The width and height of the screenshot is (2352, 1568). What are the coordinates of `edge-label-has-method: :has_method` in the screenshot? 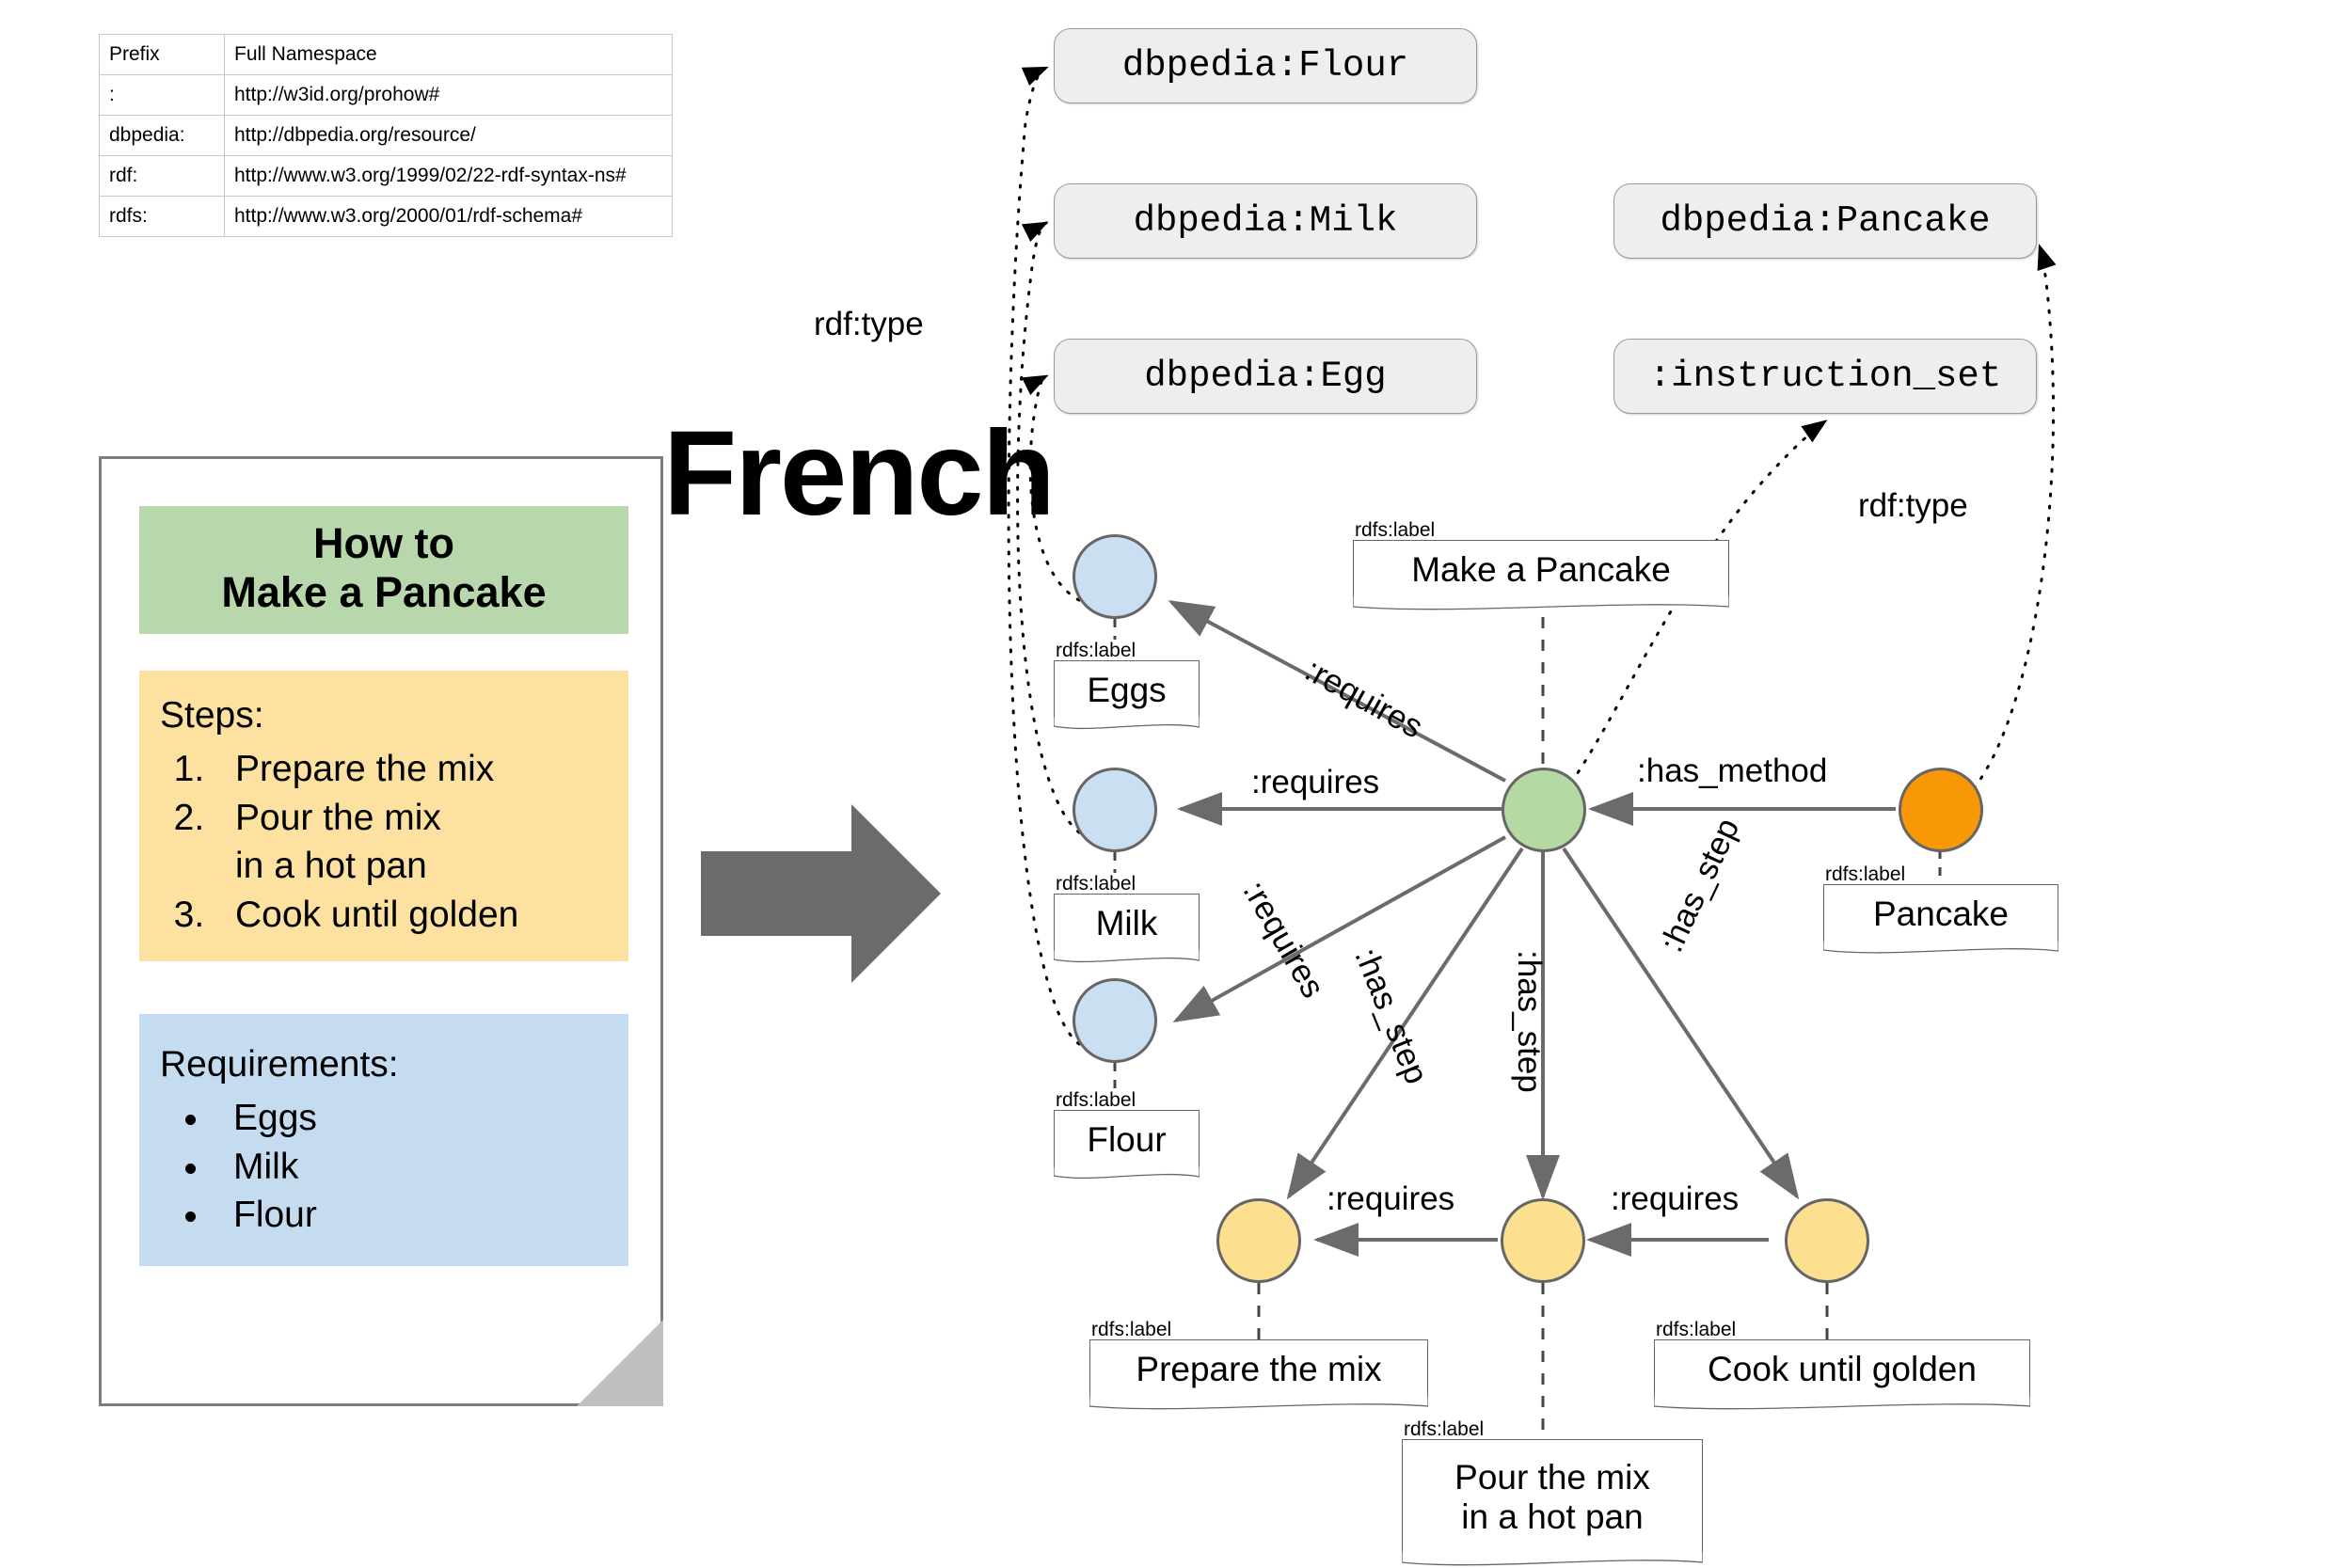 It's located at (1732, 770).